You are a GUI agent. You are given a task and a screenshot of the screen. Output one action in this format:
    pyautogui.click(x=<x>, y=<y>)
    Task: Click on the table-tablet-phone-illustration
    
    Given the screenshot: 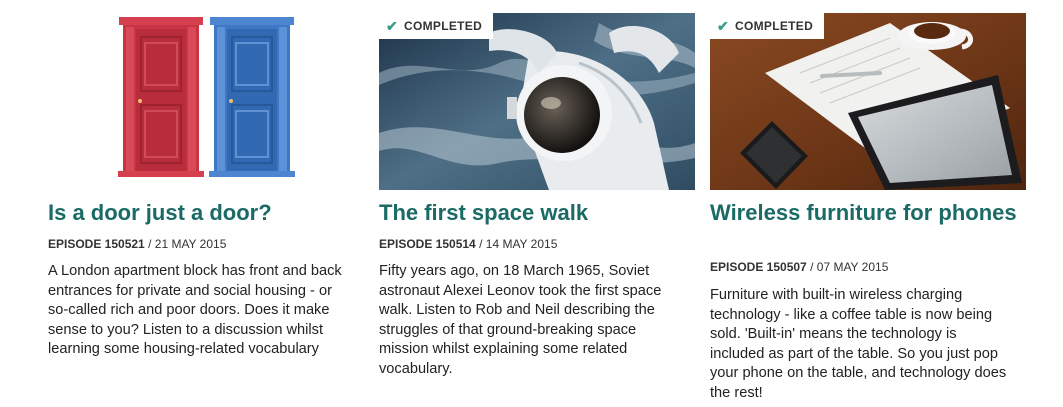 What is the action you would take?
    pyautogui.click(x=868, y=101)
    